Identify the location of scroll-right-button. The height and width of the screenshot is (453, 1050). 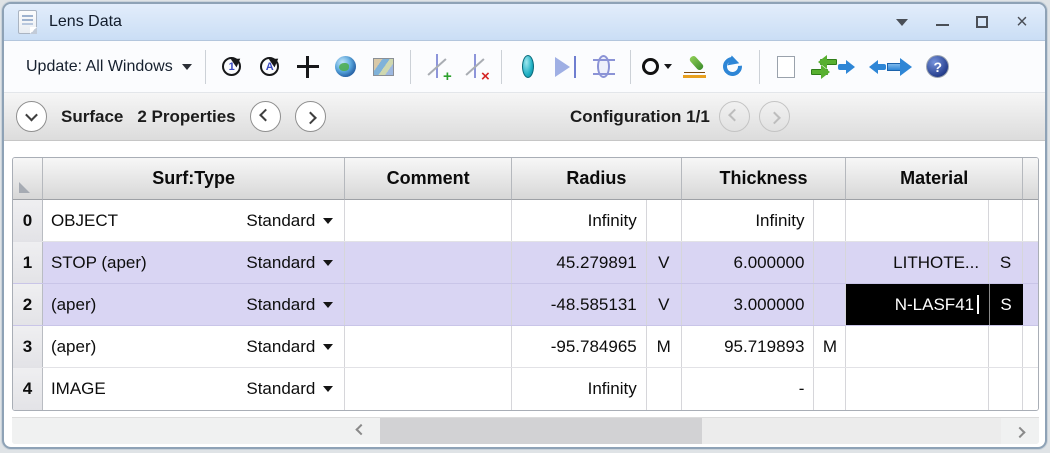
(1020, 431).